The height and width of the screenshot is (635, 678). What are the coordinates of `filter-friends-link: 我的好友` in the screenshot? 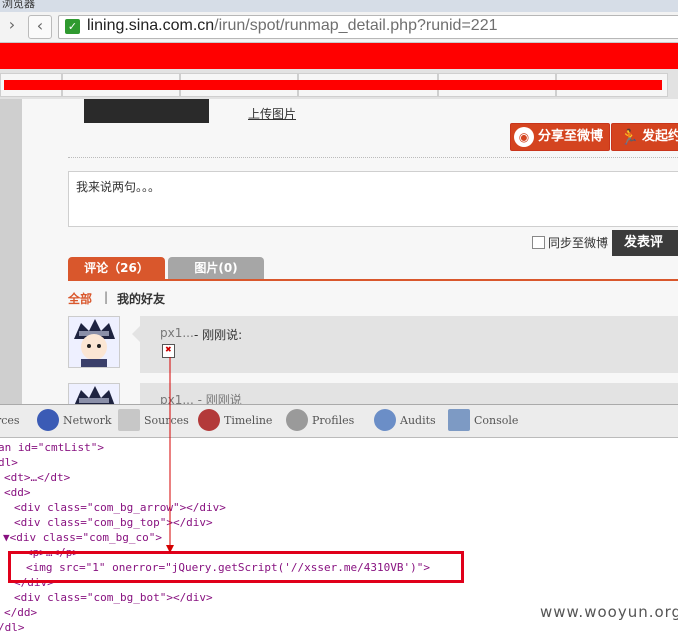 It's located at (141, 298).